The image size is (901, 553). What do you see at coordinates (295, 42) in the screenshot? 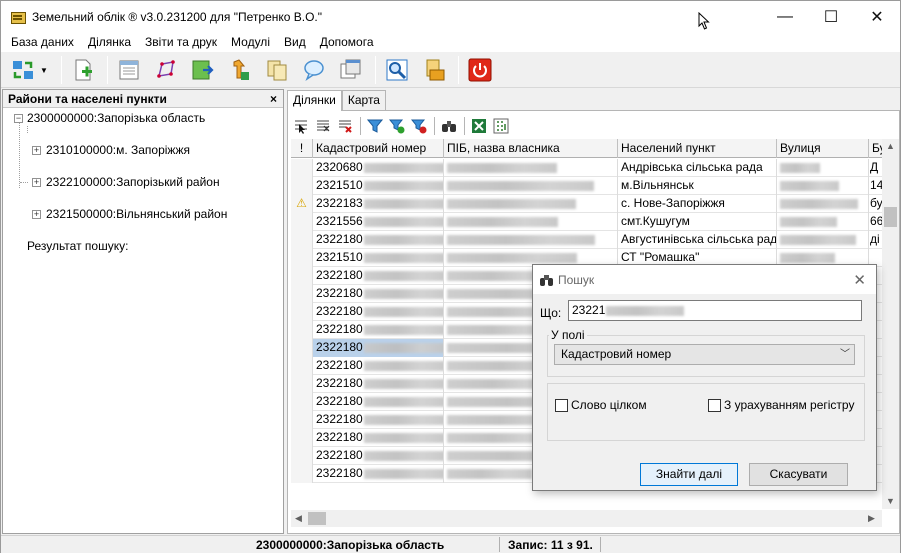
I see `menu-view: Вид` at bounding box center [295, 42].